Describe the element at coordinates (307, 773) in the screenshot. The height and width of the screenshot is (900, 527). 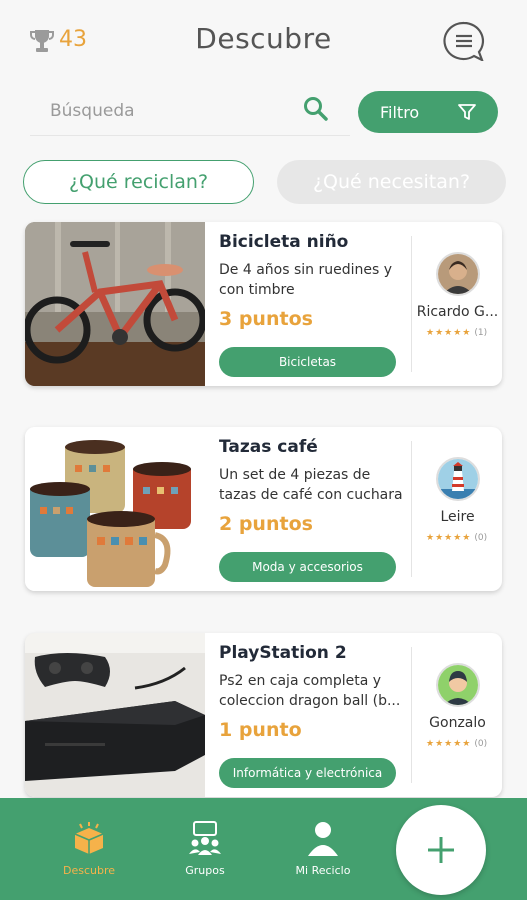
I see `category-tag: Informática y electrónica` at that location.